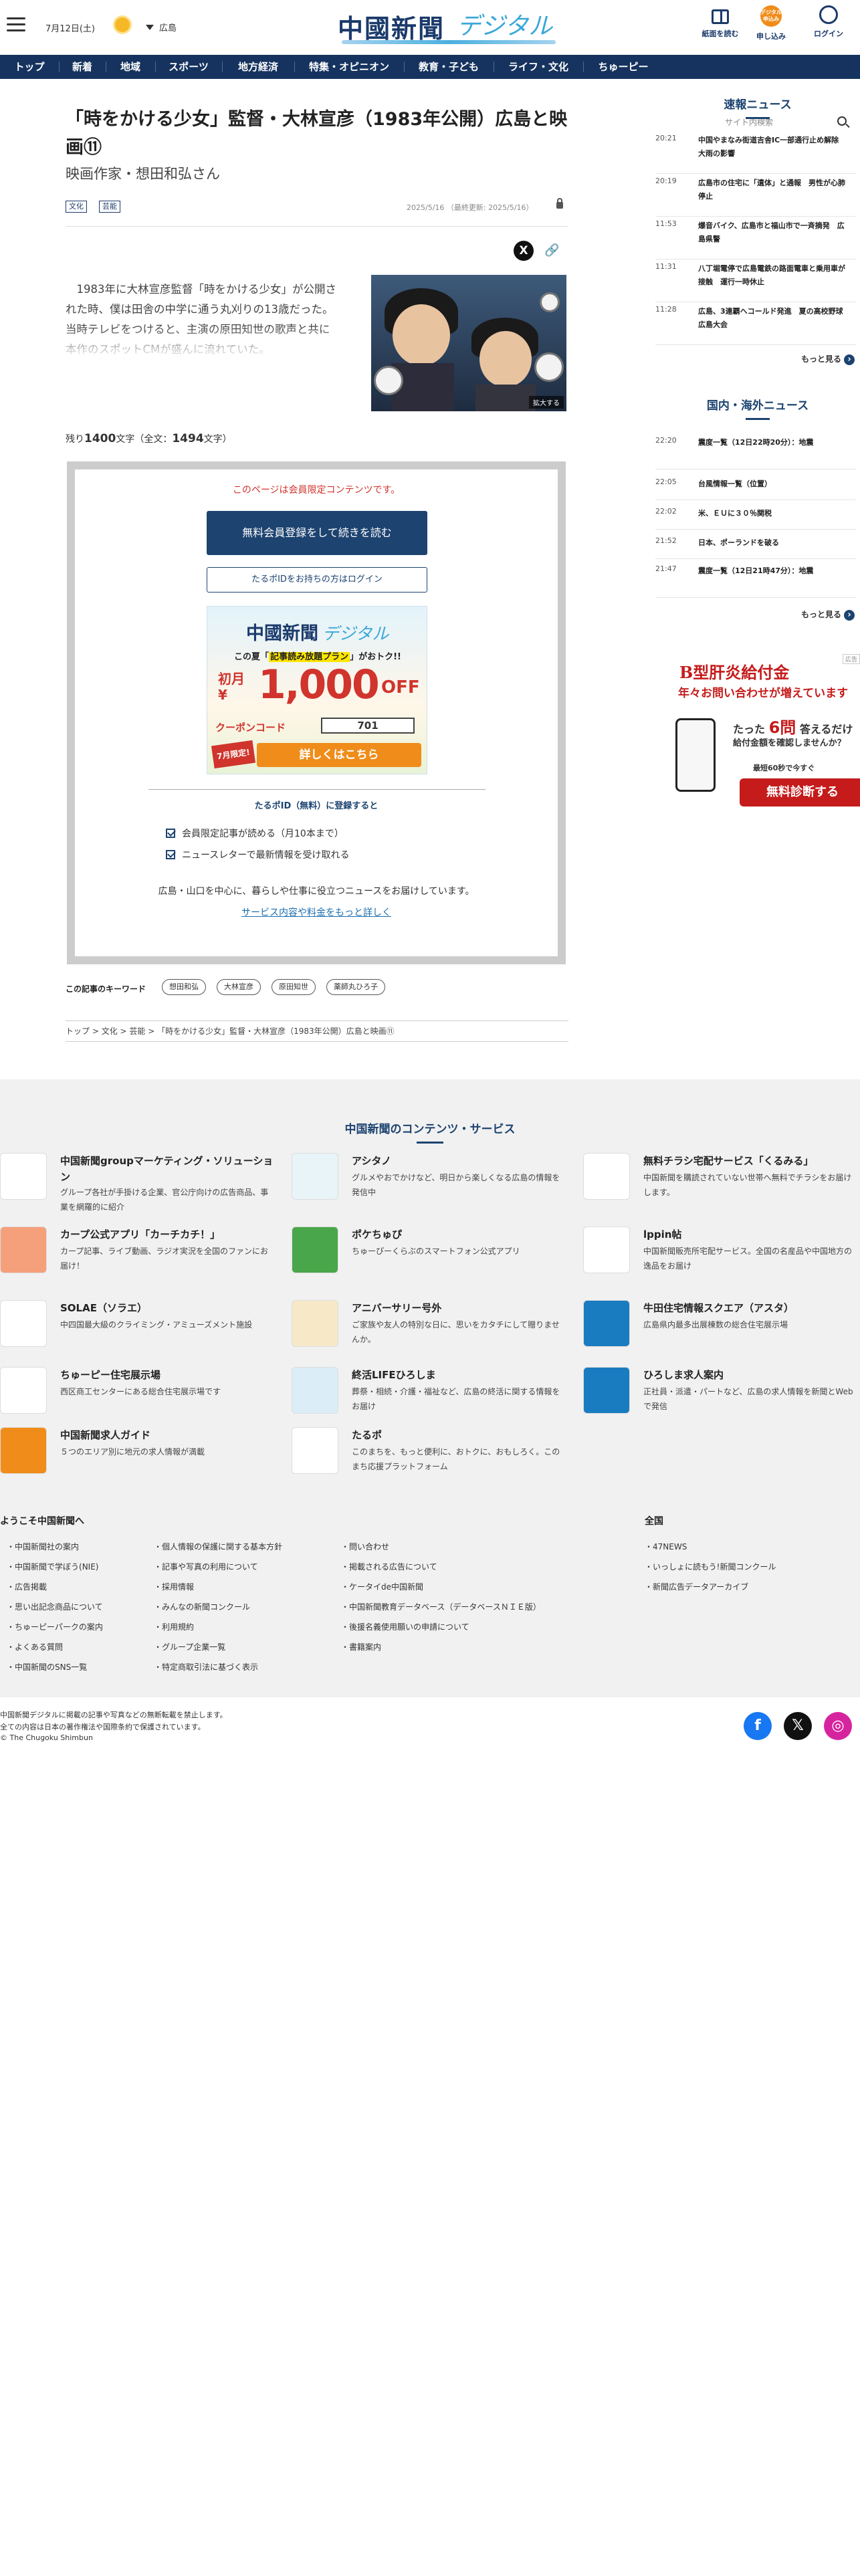  I want to click on nav-economy: 地方経済, so click(258, 67).